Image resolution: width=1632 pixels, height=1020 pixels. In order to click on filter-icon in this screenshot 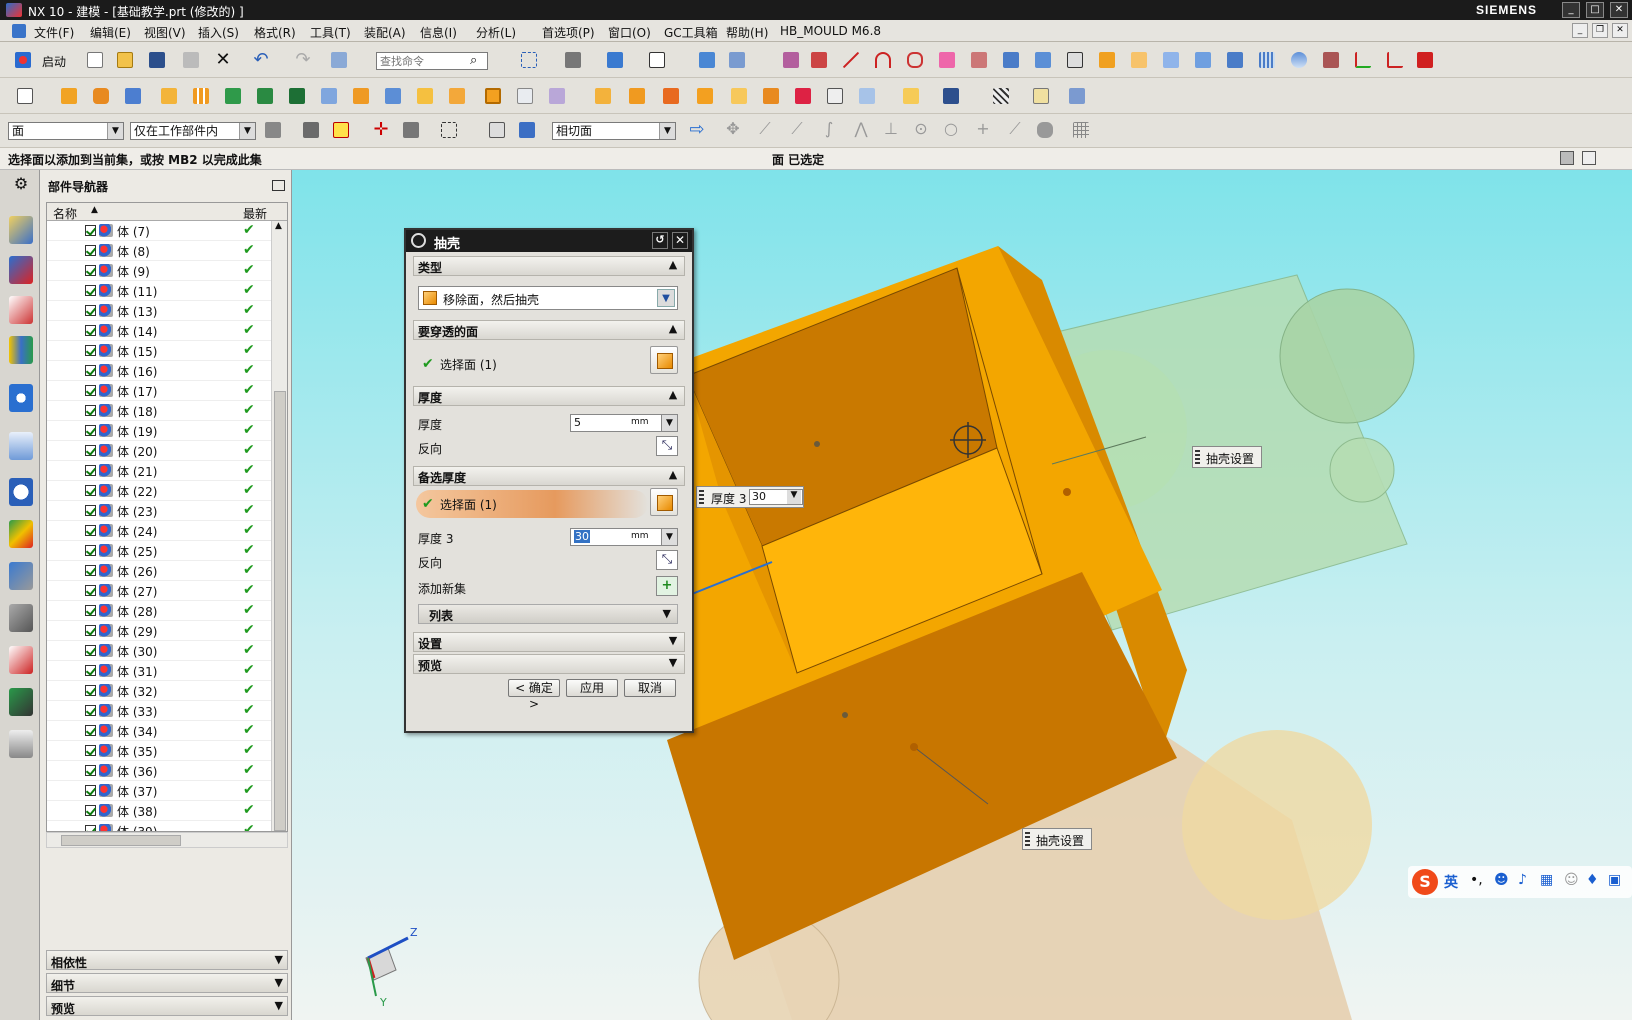, I will do `click(311, 130)`.